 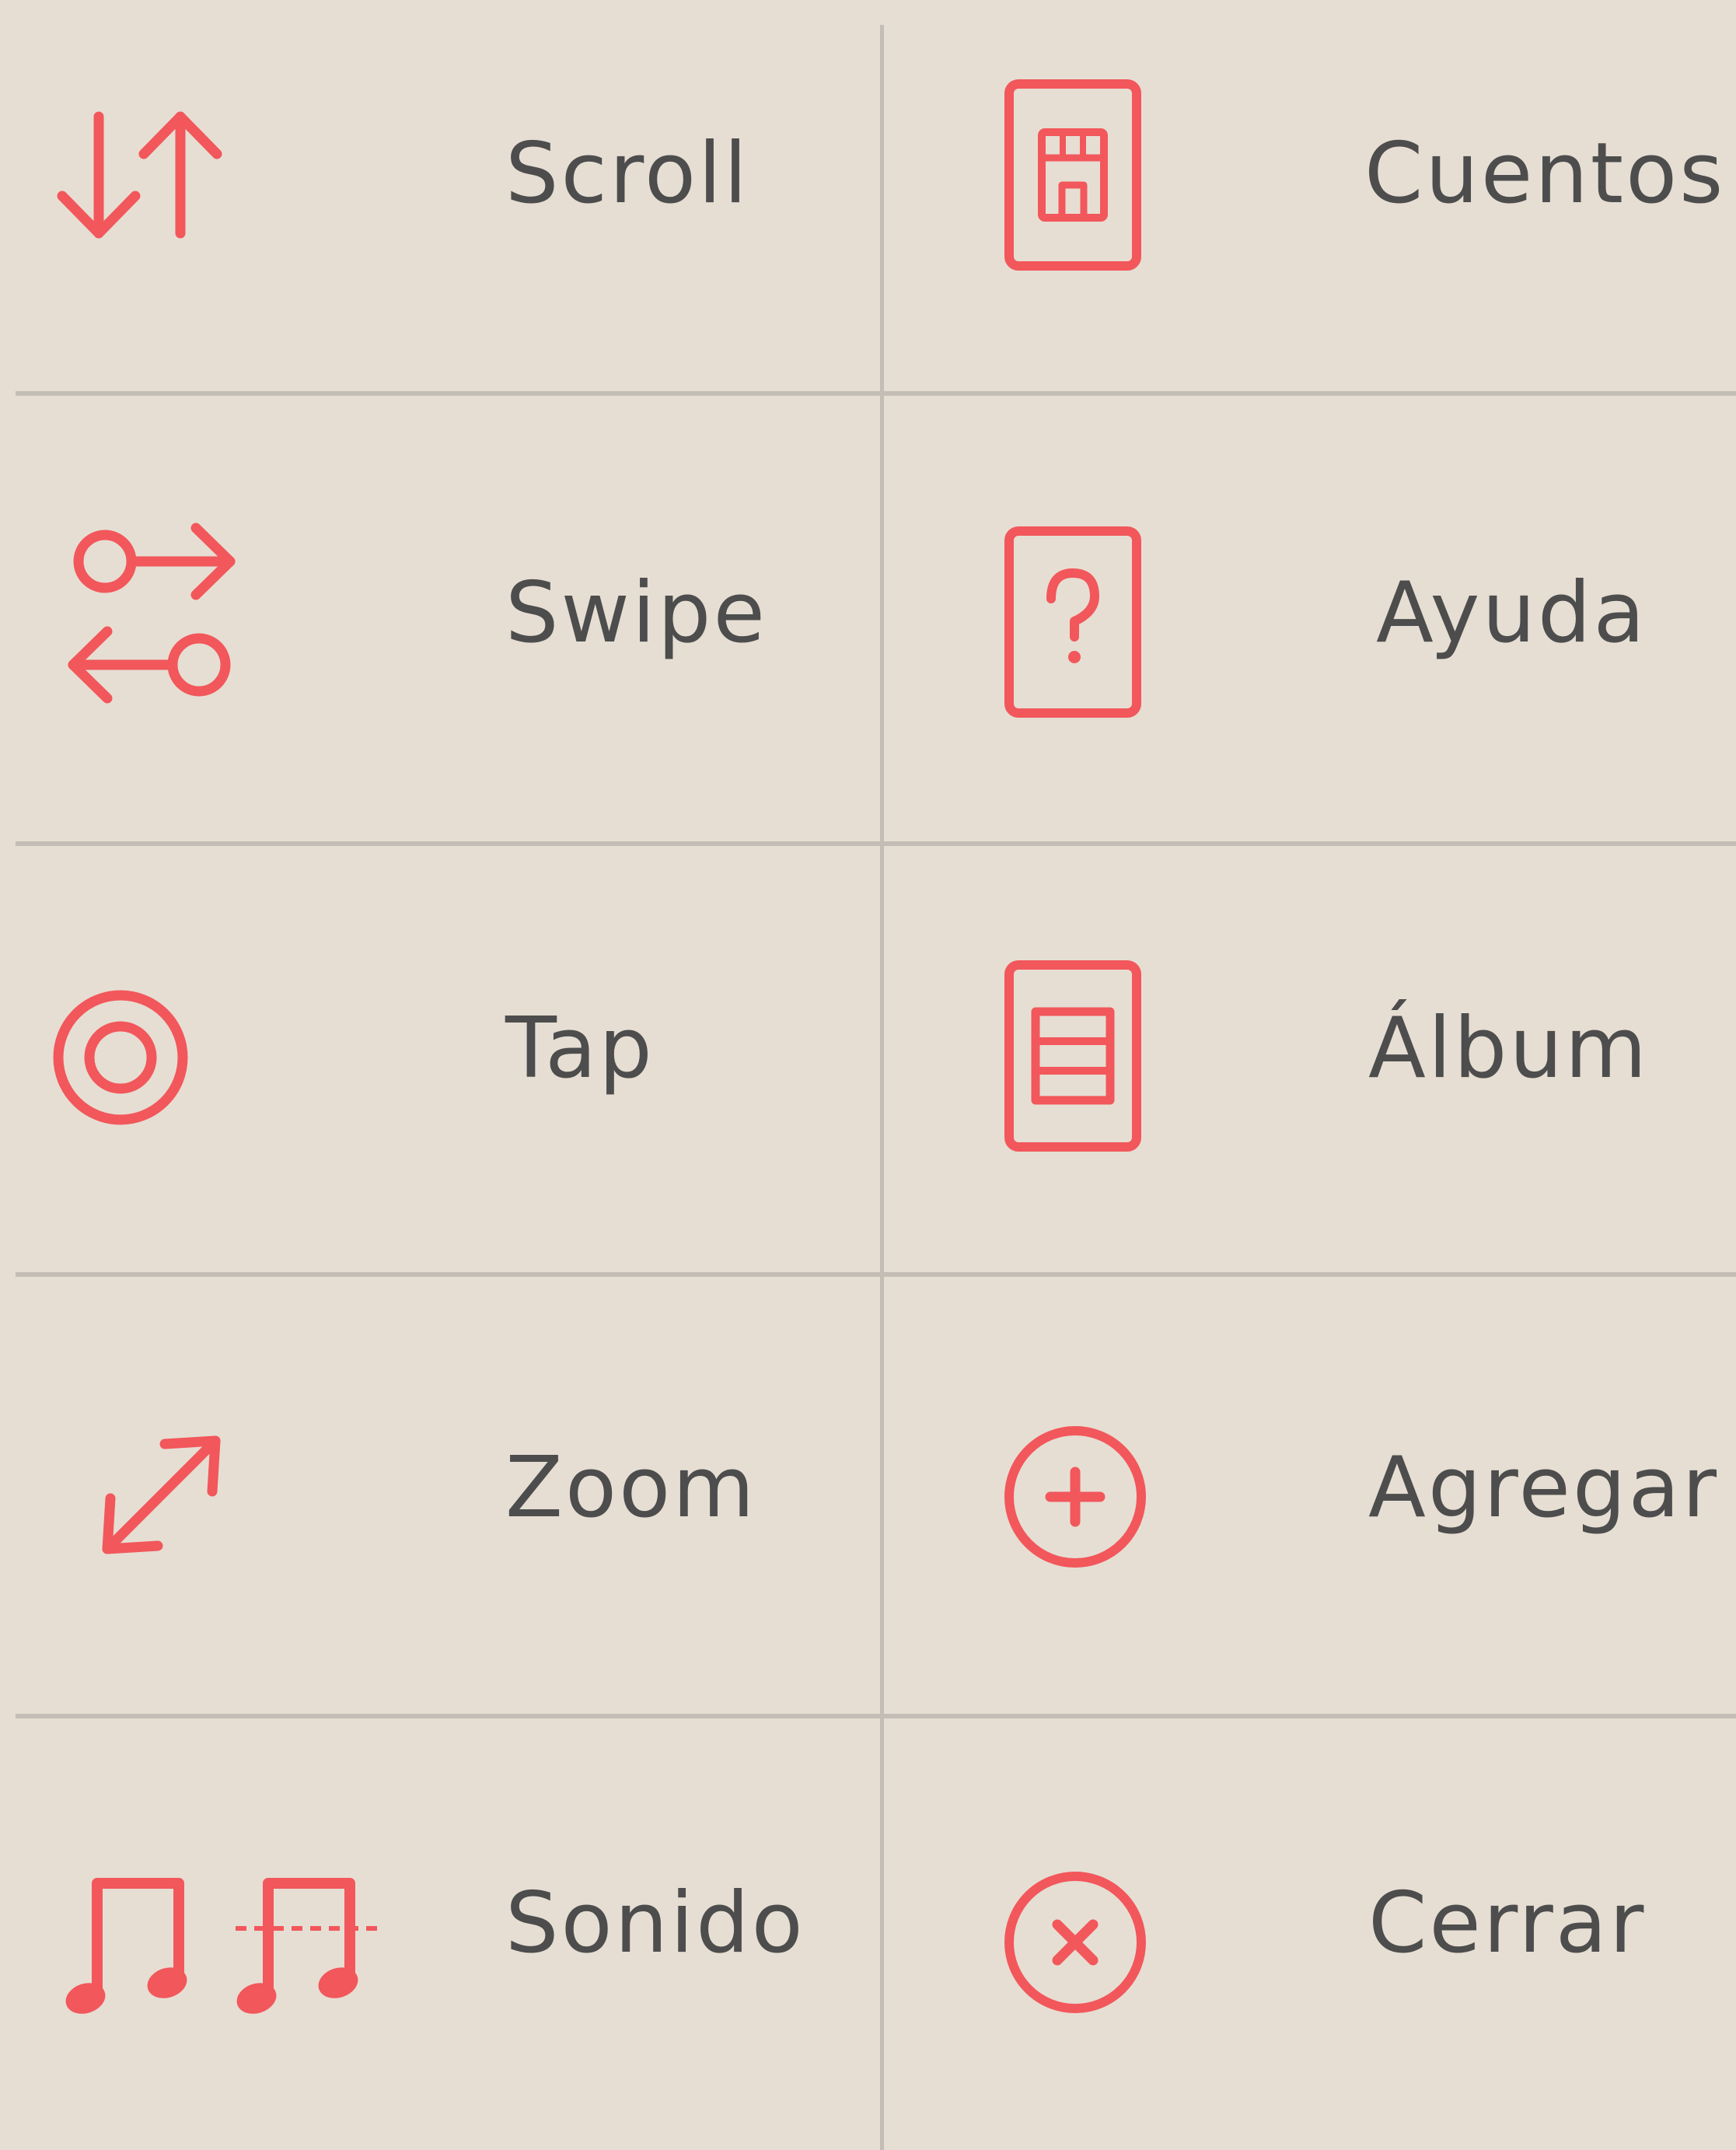 What do you see at coordinates (1511, 613) in the screenshot?
I see `action-label-ayuda: Ayuda` at bounding box center [1511, 613].